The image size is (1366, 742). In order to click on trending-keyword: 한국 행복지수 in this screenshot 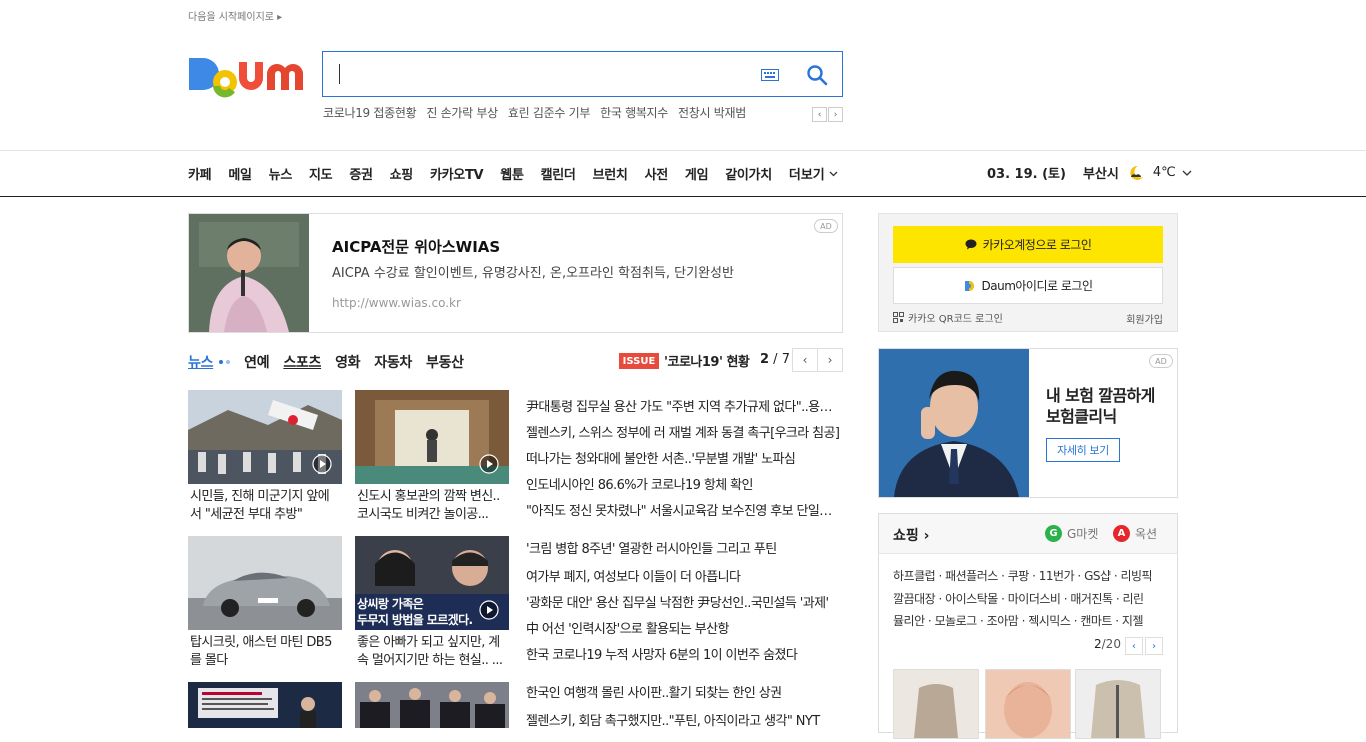, I will do `click(634, 113)`.